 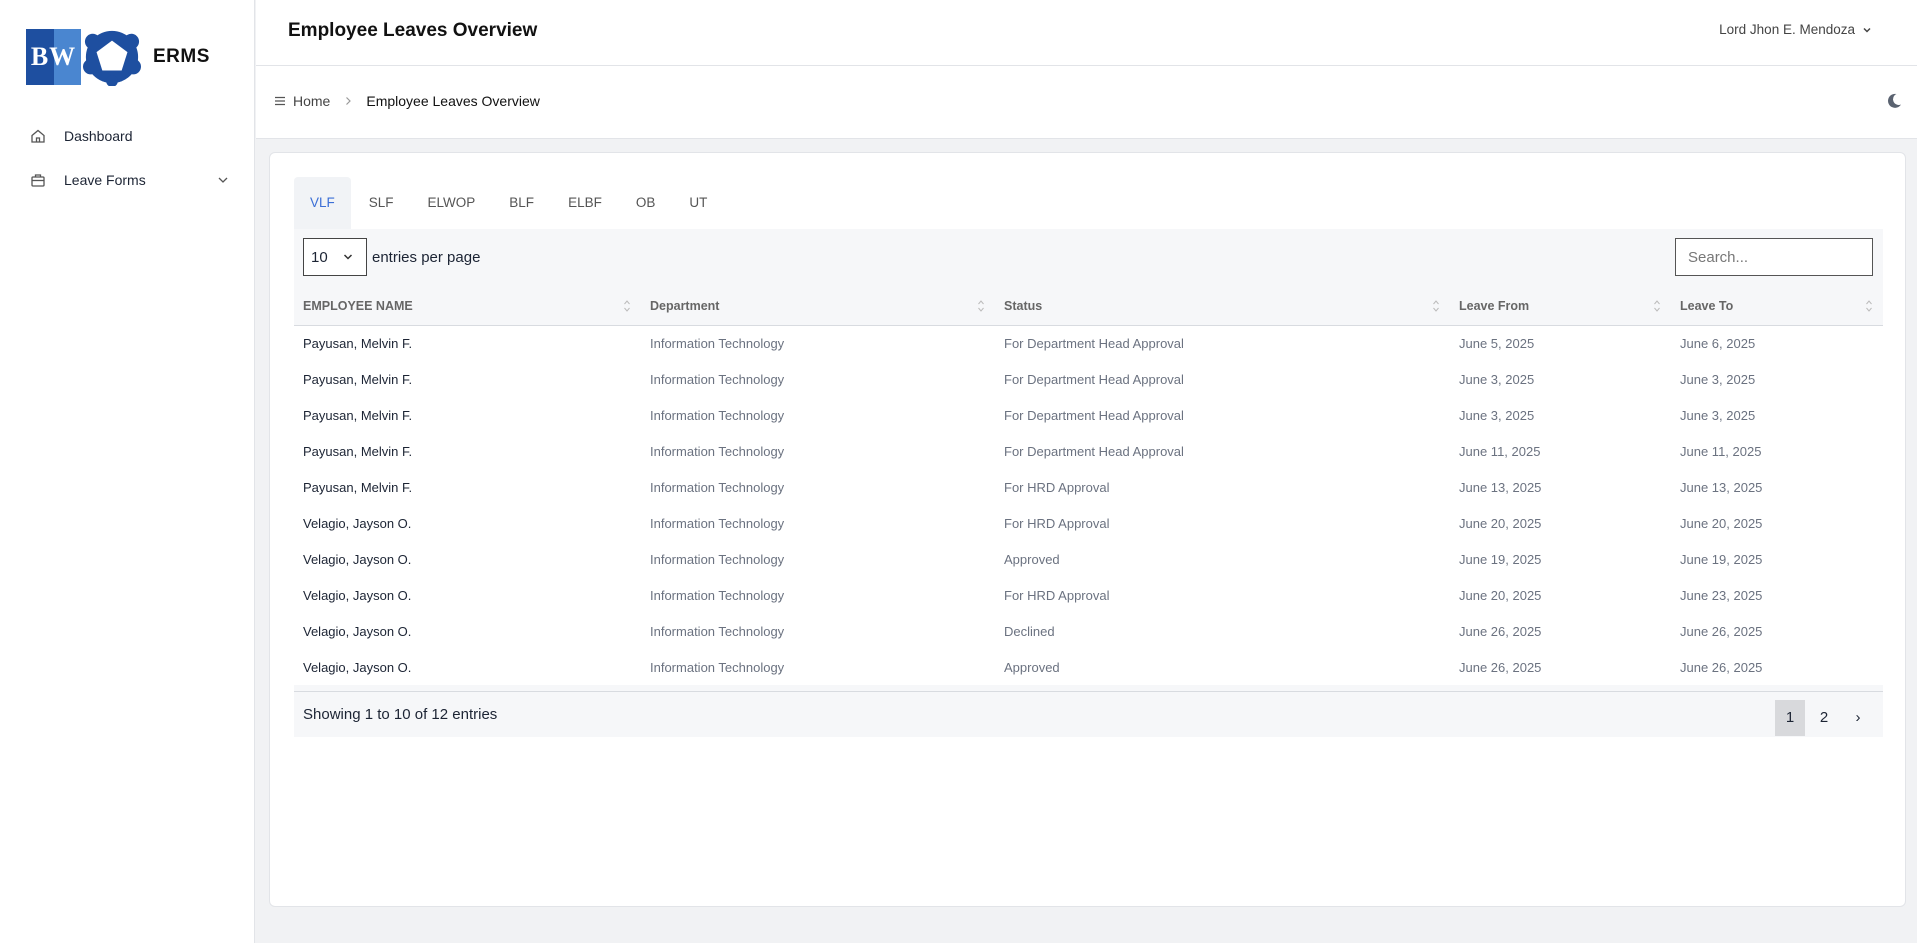 What do you see at coordinates (452, 203) in the screenshot?
I see `tab-elwop: ELWOP` at bounding box center [452, 203].